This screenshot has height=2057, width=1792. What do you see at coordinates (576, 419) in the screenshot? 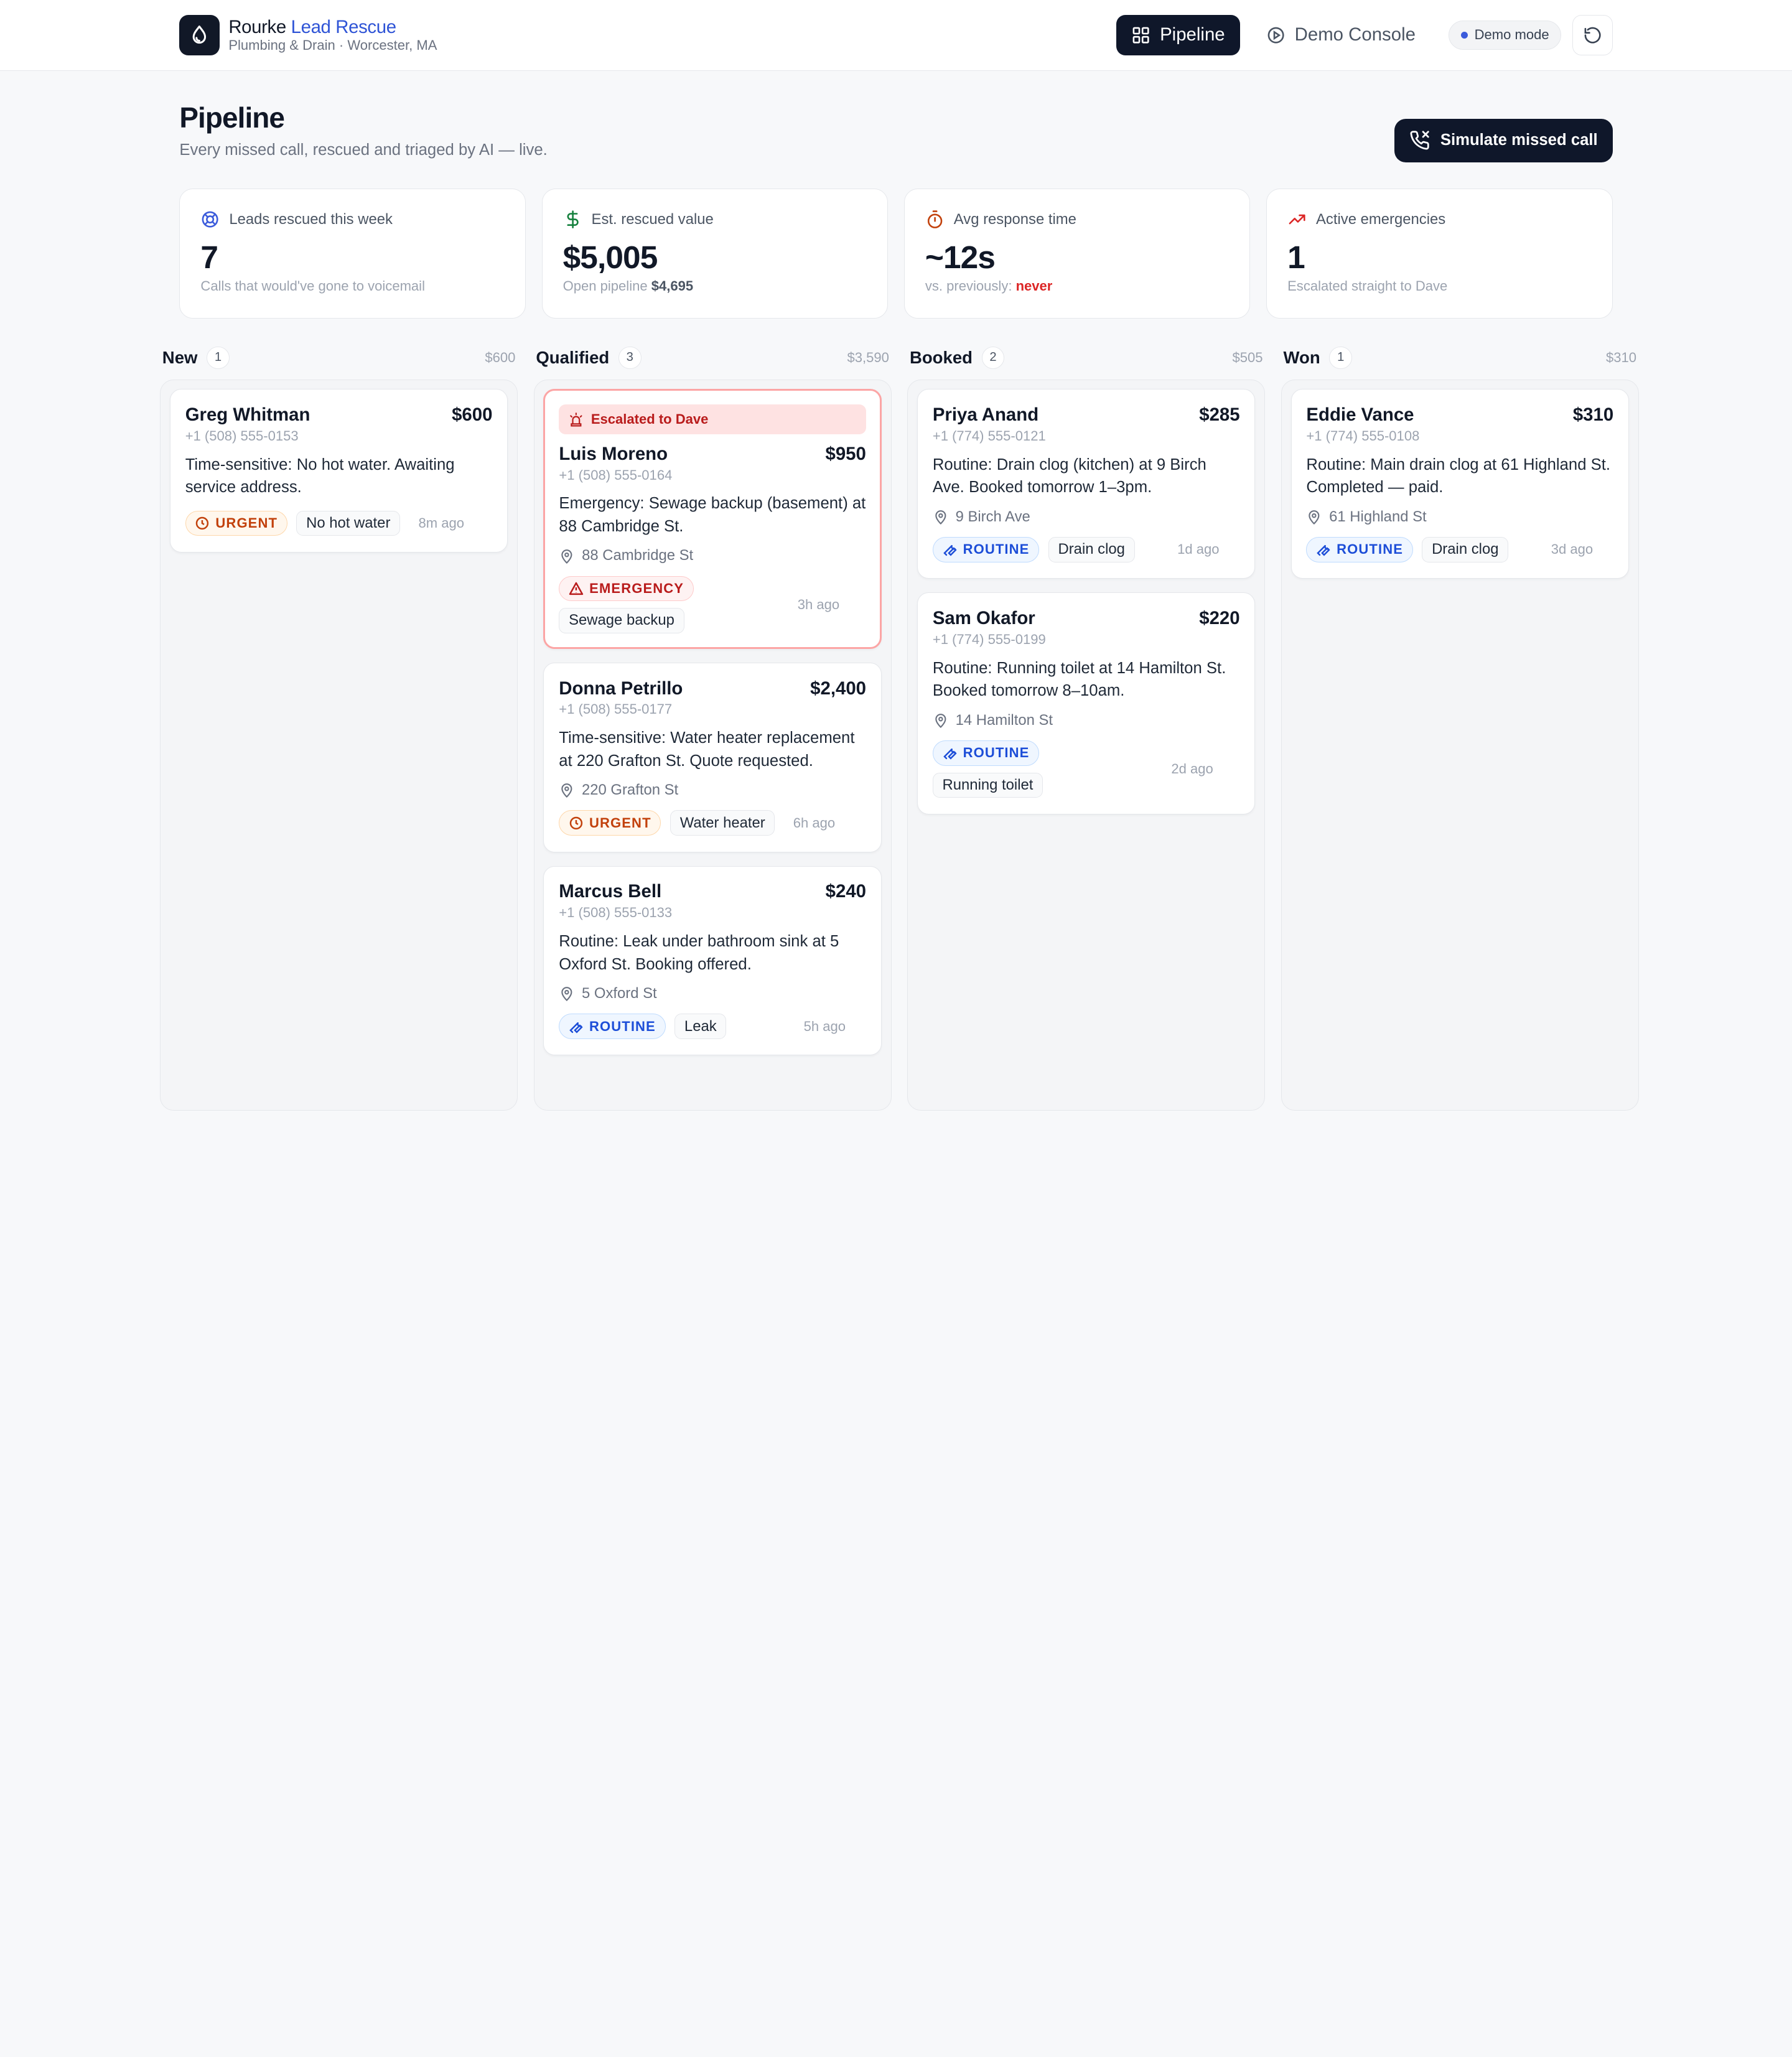
I see `siren-icon` at bounding box center [576, 419].